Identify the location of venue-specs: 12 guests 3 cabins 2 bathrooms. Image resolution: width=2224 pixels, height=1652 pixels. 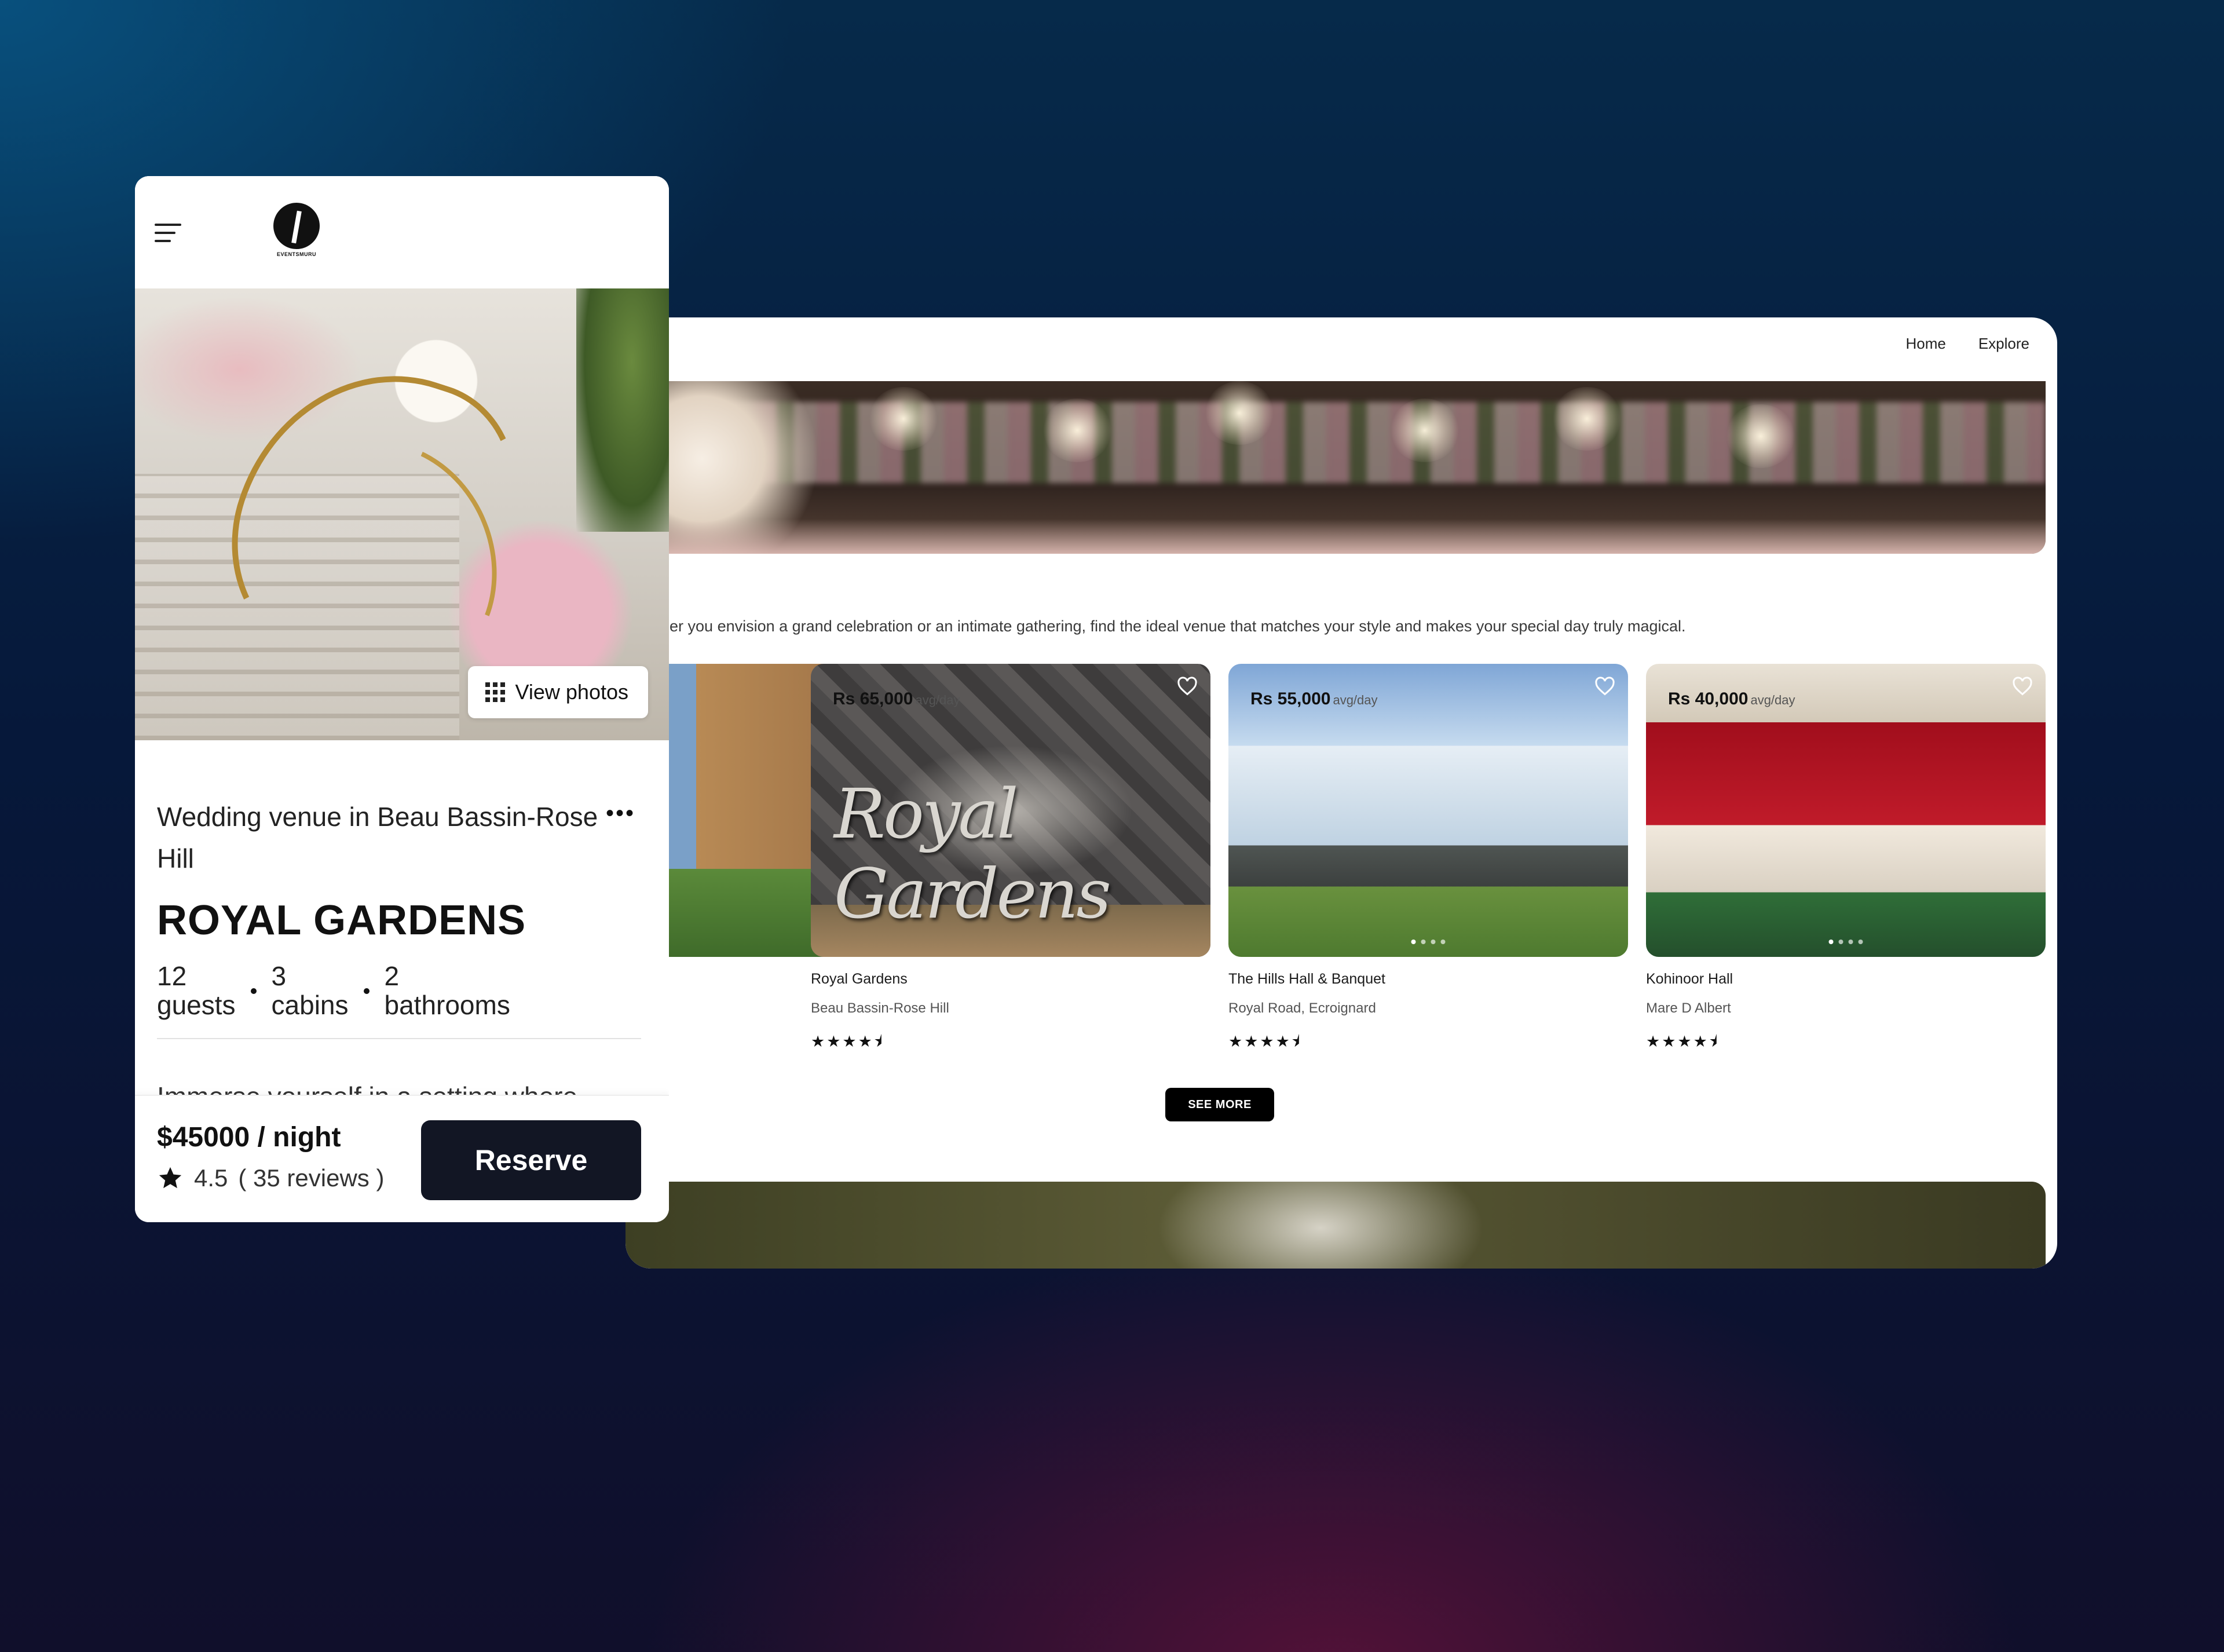
(402, 991).